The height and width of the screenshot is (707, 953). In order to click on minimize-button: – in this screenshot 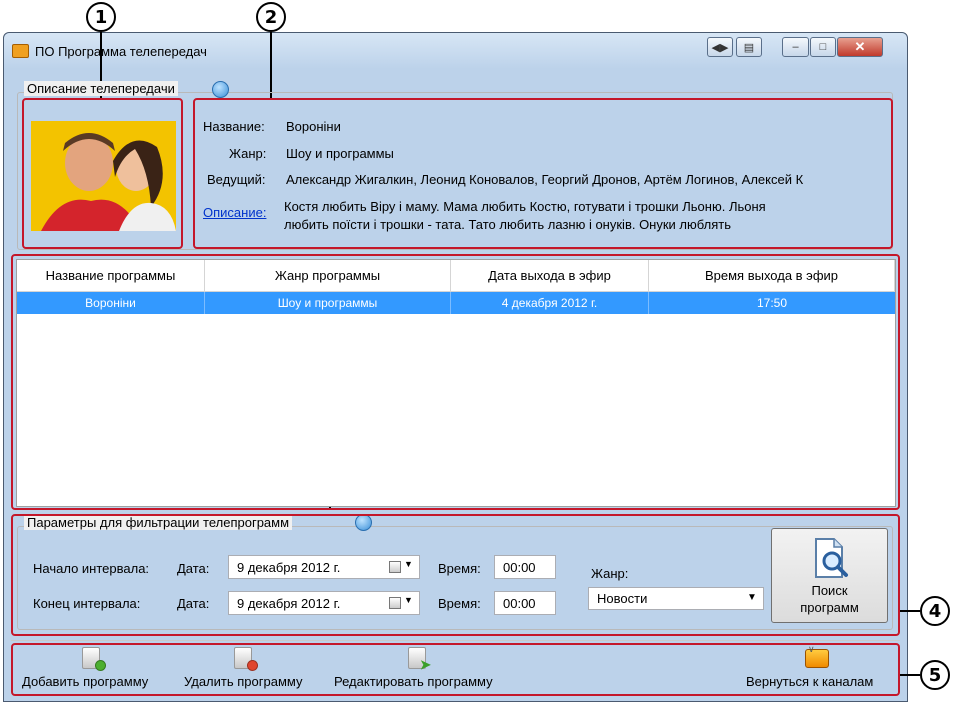, I will do `click(795, 47)`.